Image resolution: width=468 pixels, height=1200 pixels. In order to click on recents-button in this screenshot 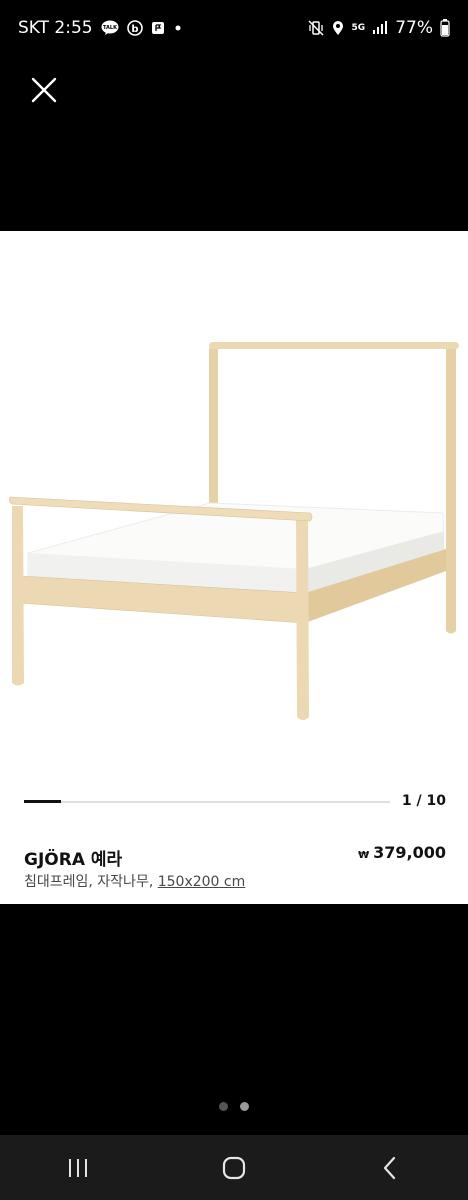, I will do `click(78, 1168)`.